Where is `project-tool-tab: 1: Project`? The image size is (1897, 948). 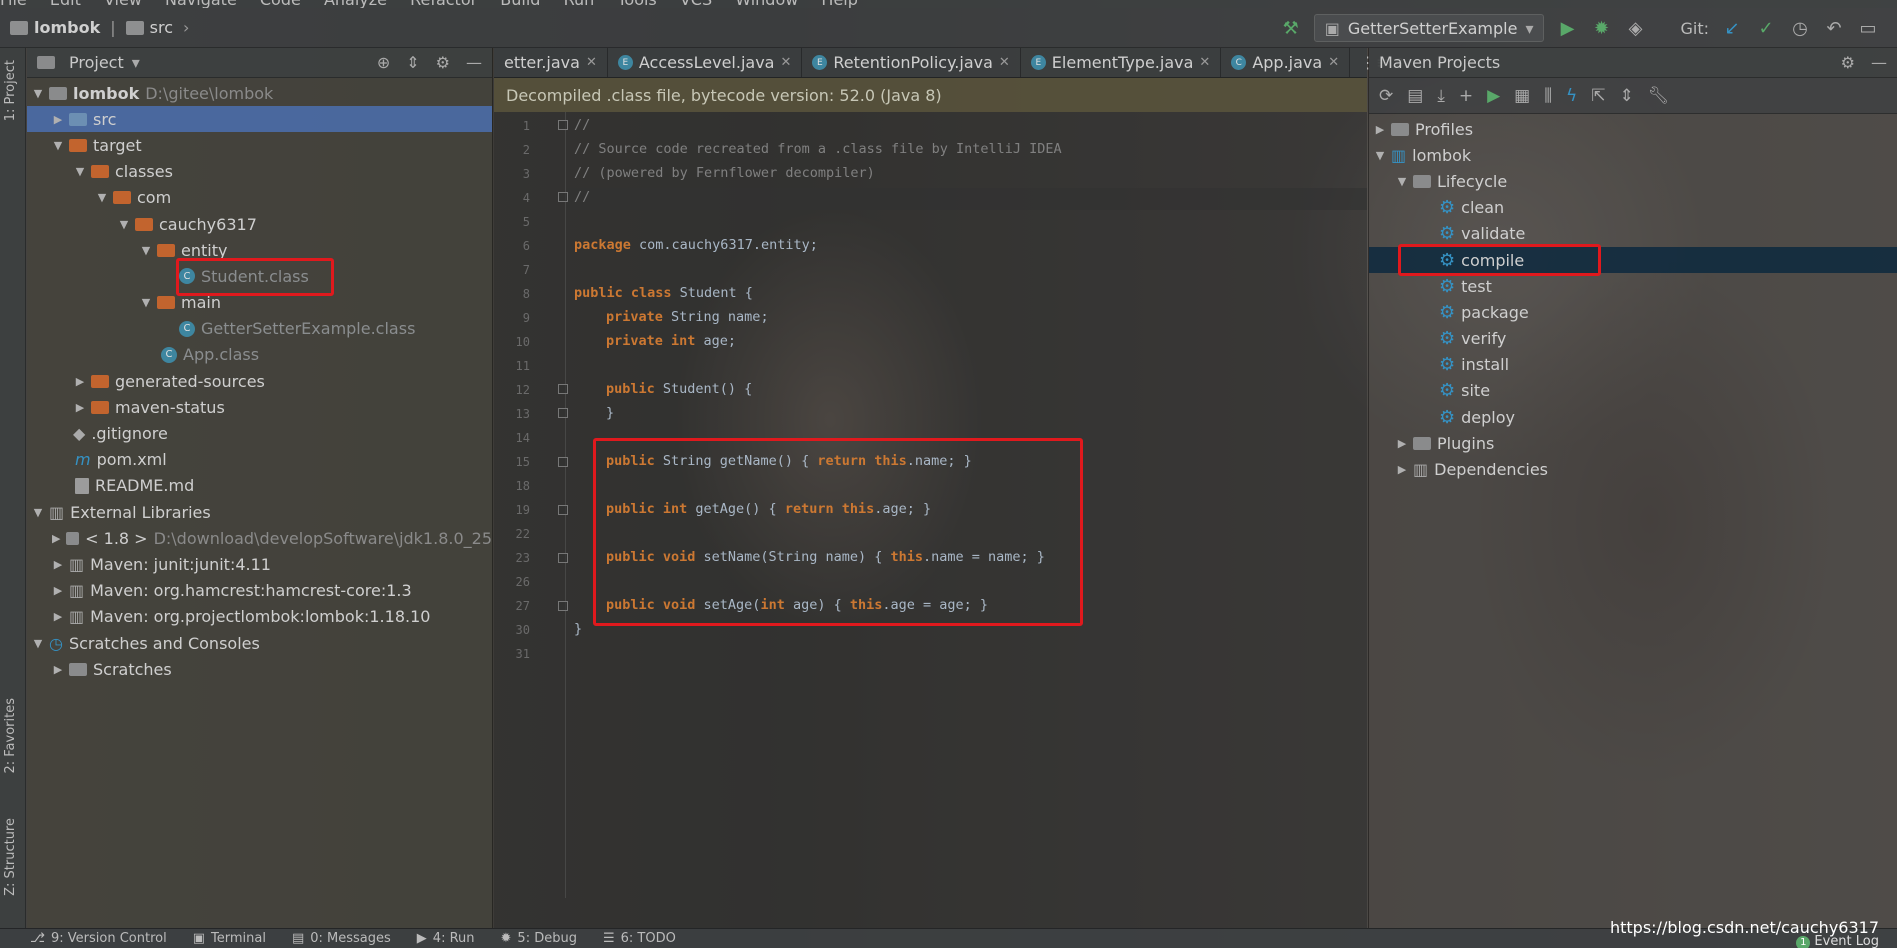 project-tool-tab: 1: Project is located at coordinates (10, 90).